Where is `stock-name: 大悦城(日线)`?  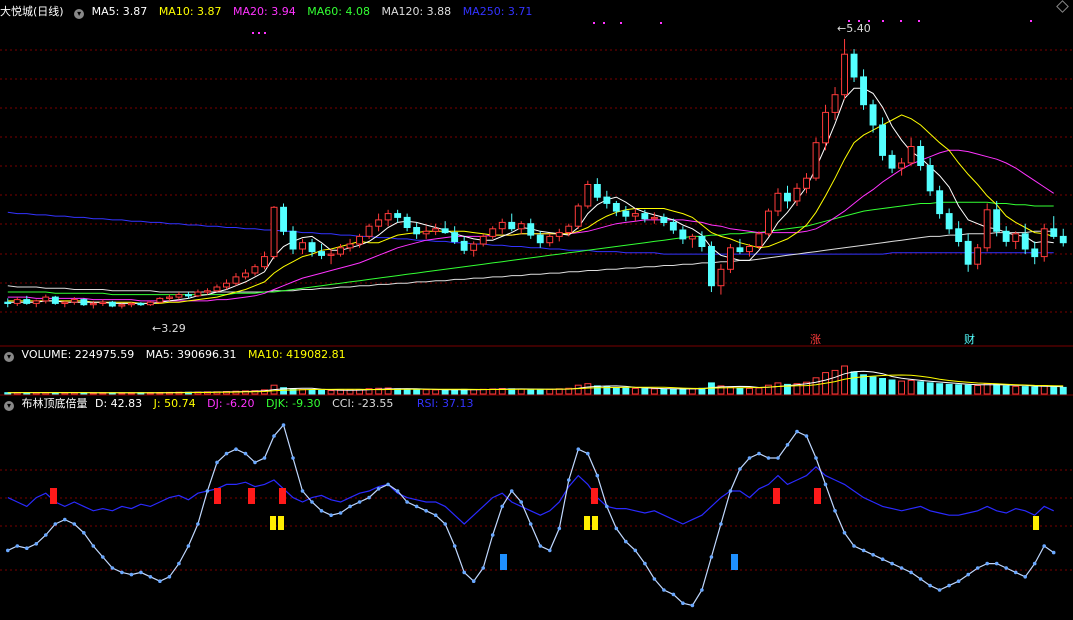 stock-name: 大悦城(日线) is located at coordinates (32, 11).